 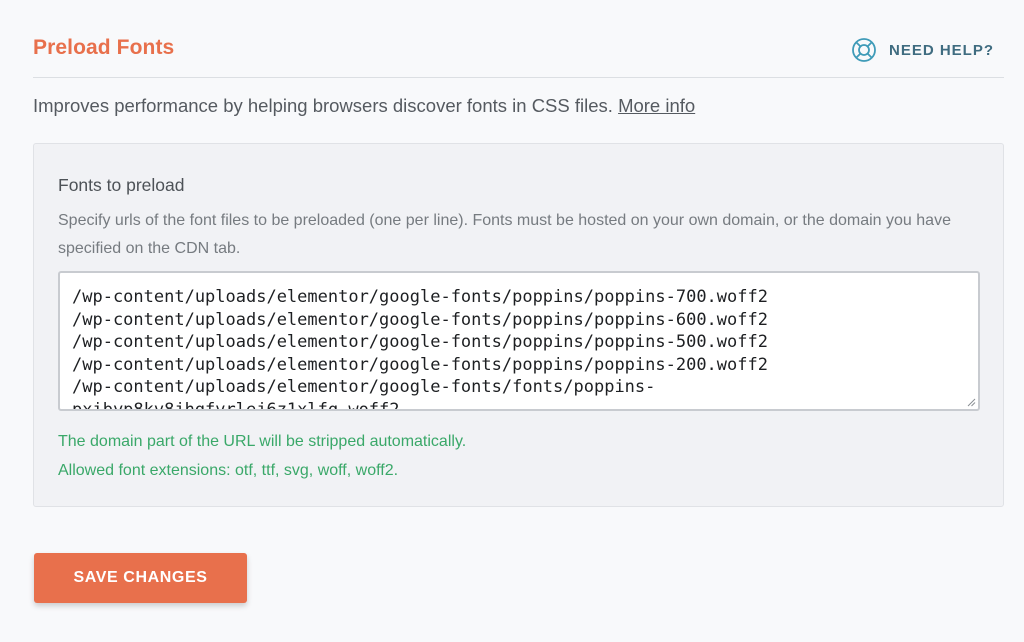 I want to click on more-info-link: More info, so click(x=656, y=105).